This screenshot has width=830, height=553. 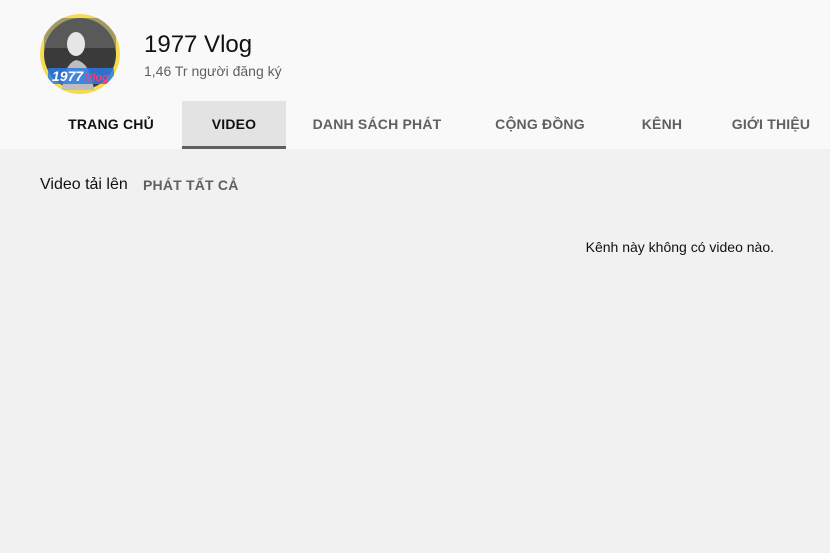 What do you see at coordinates (198, 44) in the screenshot?
I see `channel-name: 1977 Vlog` at bounding box center [198, 44].